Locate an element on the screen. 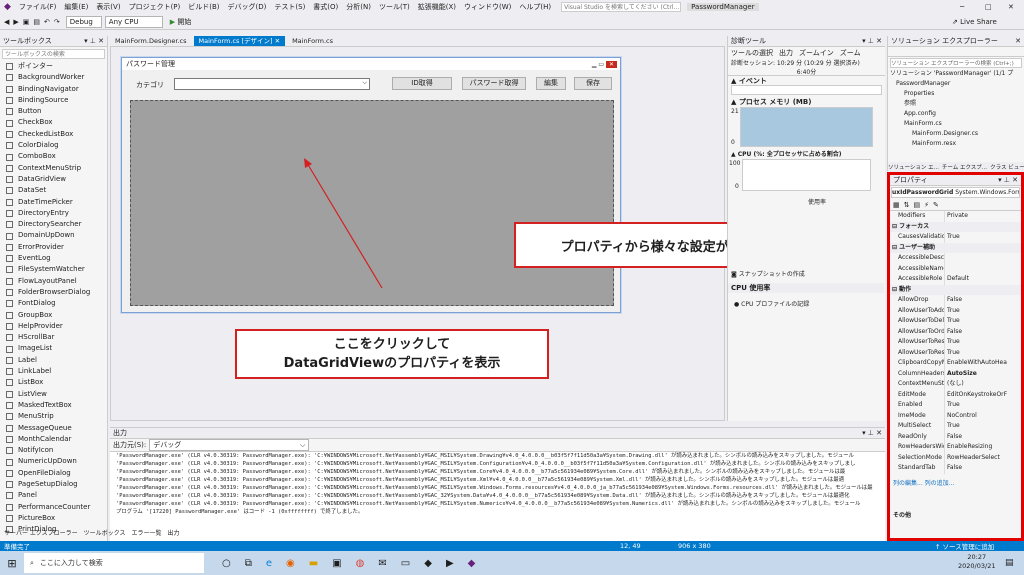  solution-tree-item: MainForm.resx is located at coordinates (956, 144).